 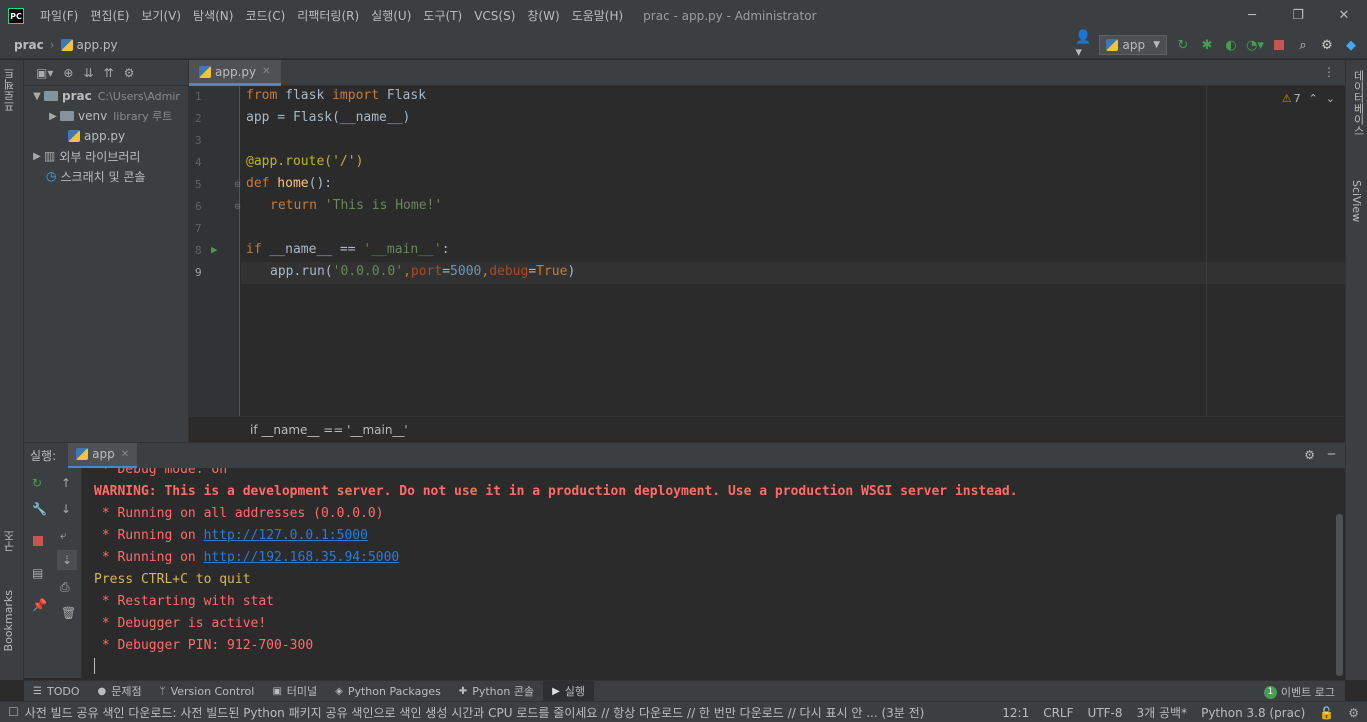 I want to click on tab-database: 데이터베이스, so click(x=1358, y=103).